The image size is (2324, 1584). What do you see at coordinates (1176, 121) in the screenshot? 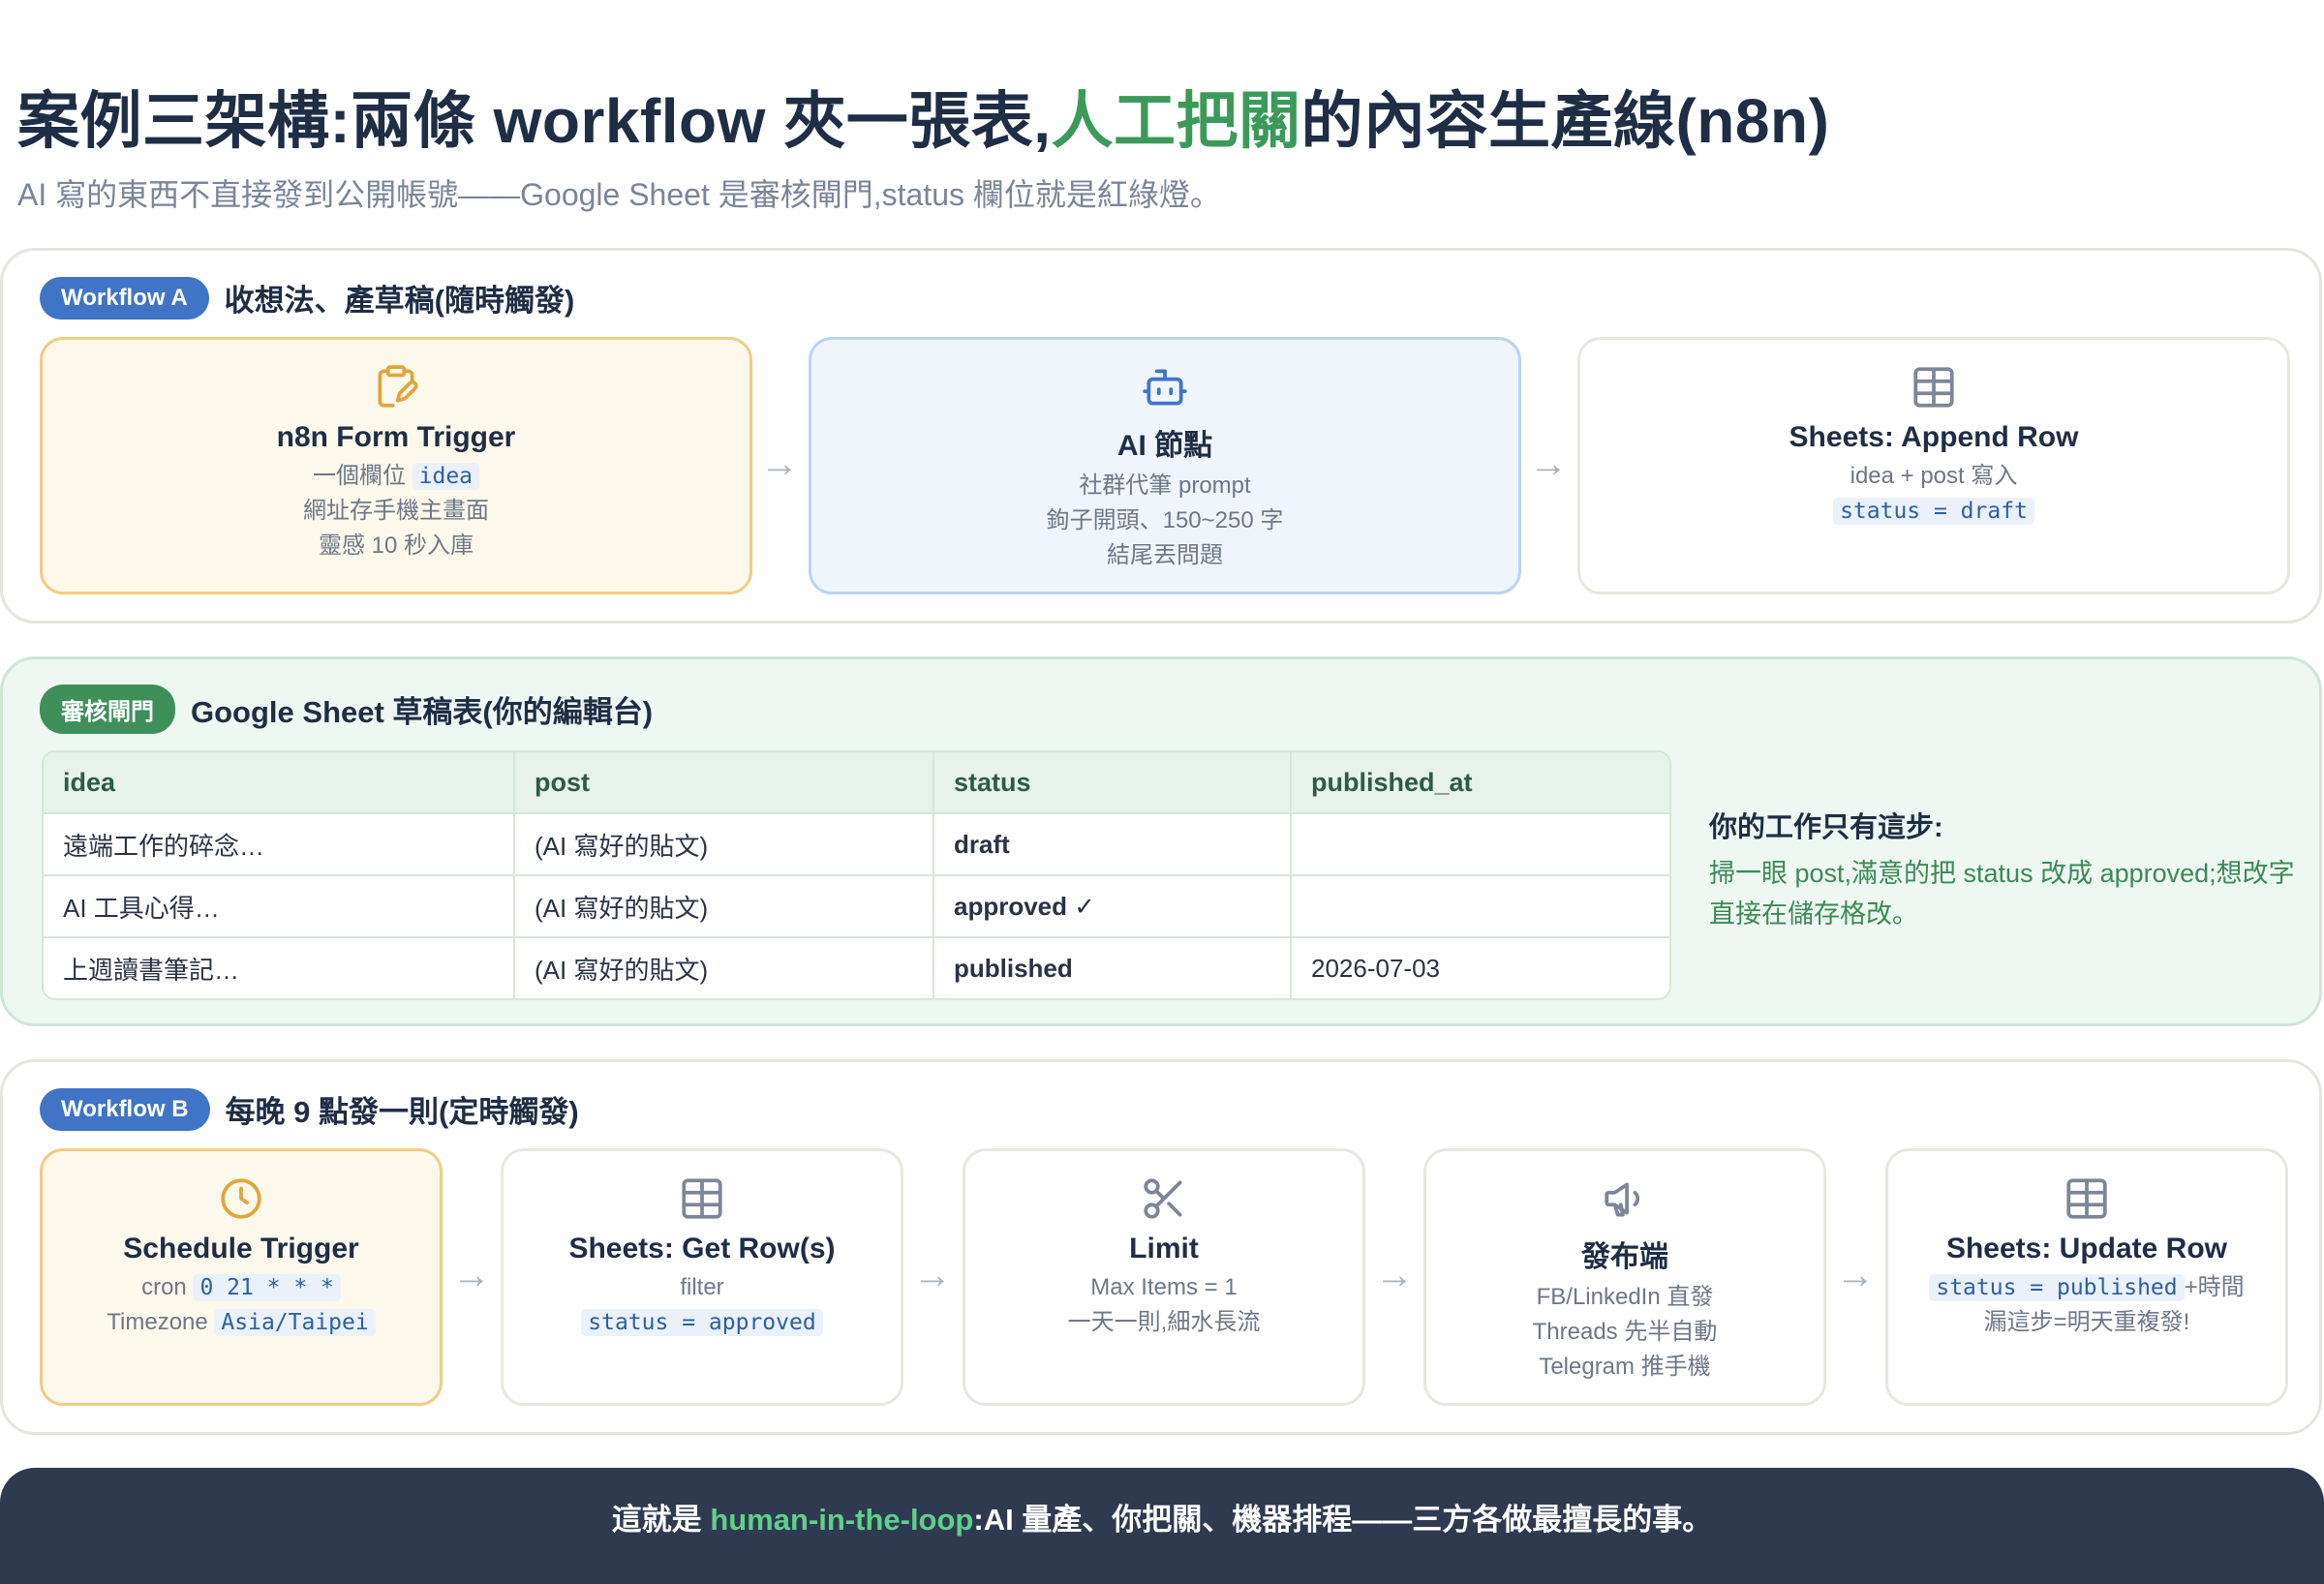
I see `title-highlight: 人工把關` at bounding box center [1176, 121].